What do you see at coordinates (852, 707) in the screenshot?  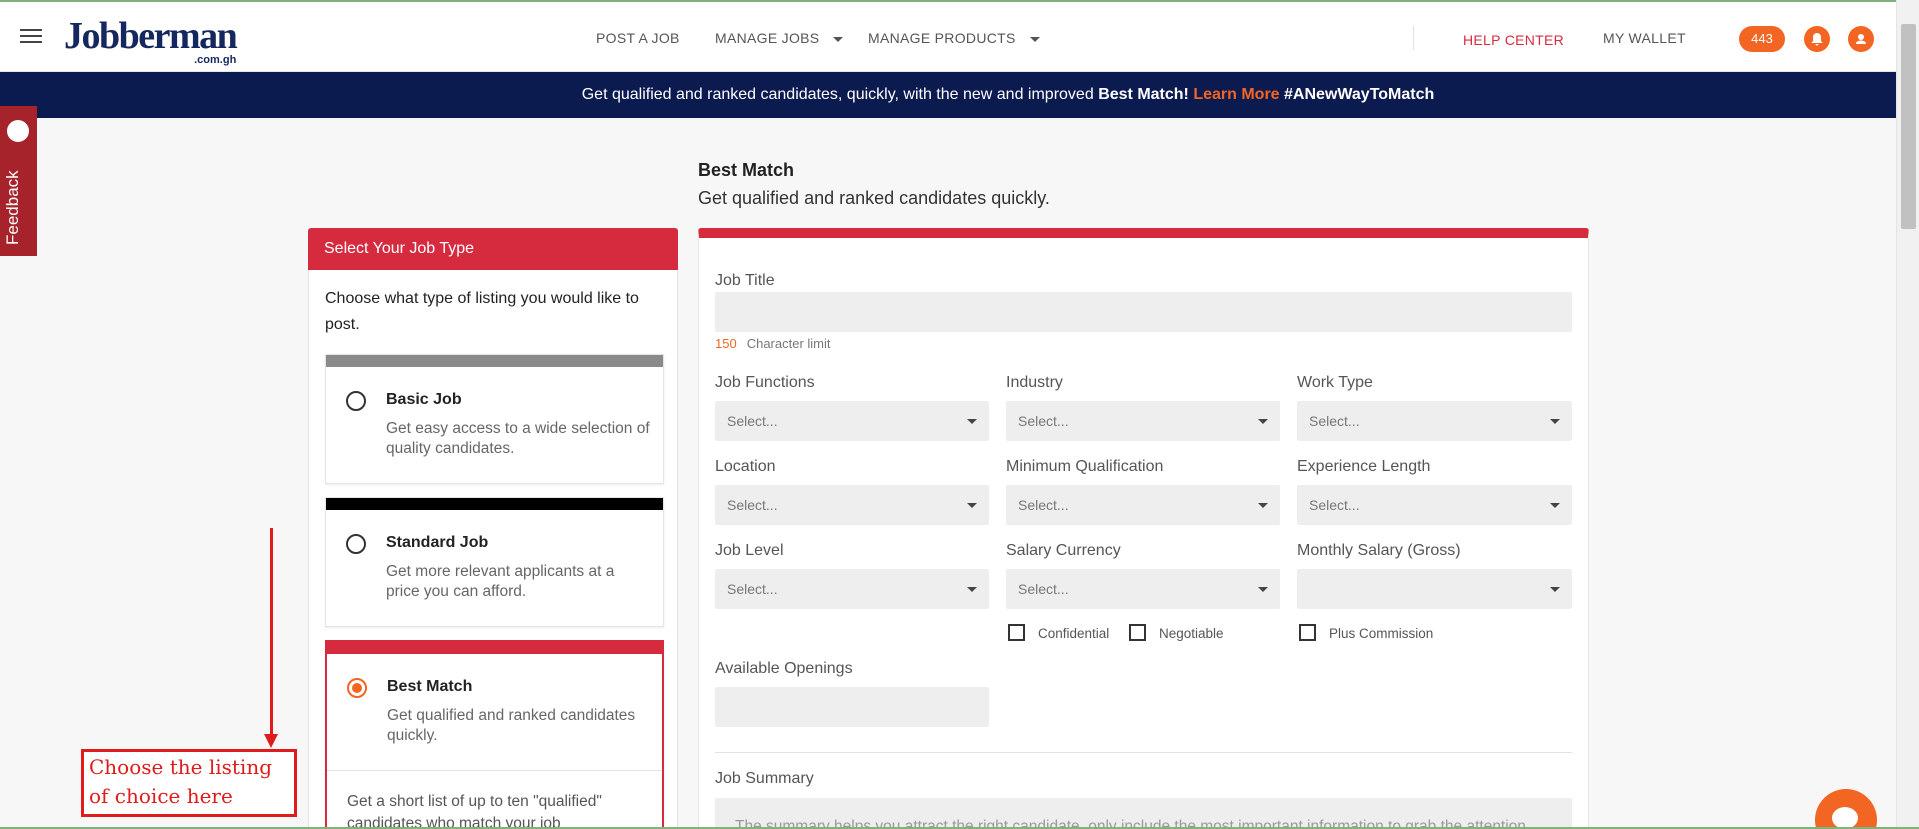 I see `available-openings-input` at bounding box center [852, 707].